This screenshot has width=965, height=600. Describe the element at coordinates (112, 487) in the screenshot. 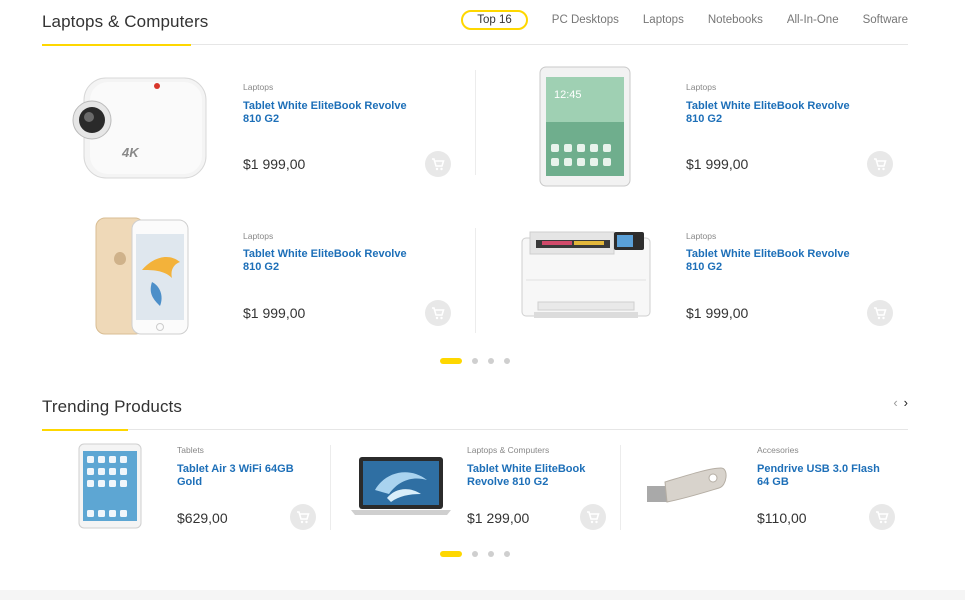

I see `product-image-ipad` at that location.